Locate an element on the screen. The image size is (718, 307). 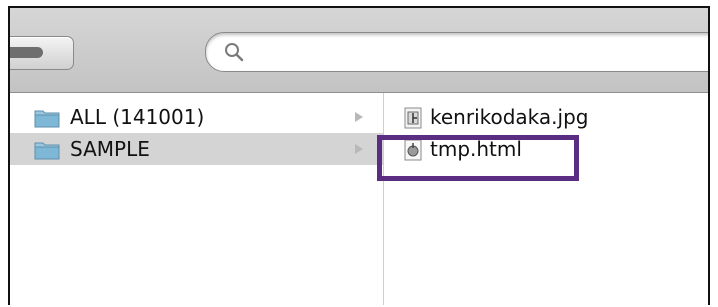
view-mode-icon is located at coordinates (26, 52).